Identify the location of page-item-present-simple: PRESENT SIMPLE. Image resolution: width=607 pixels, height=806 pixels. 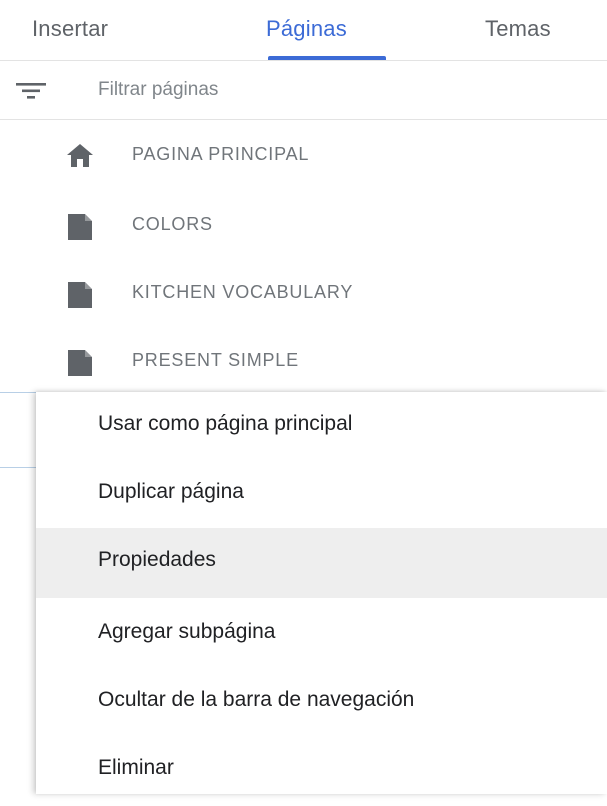
(303, 362).